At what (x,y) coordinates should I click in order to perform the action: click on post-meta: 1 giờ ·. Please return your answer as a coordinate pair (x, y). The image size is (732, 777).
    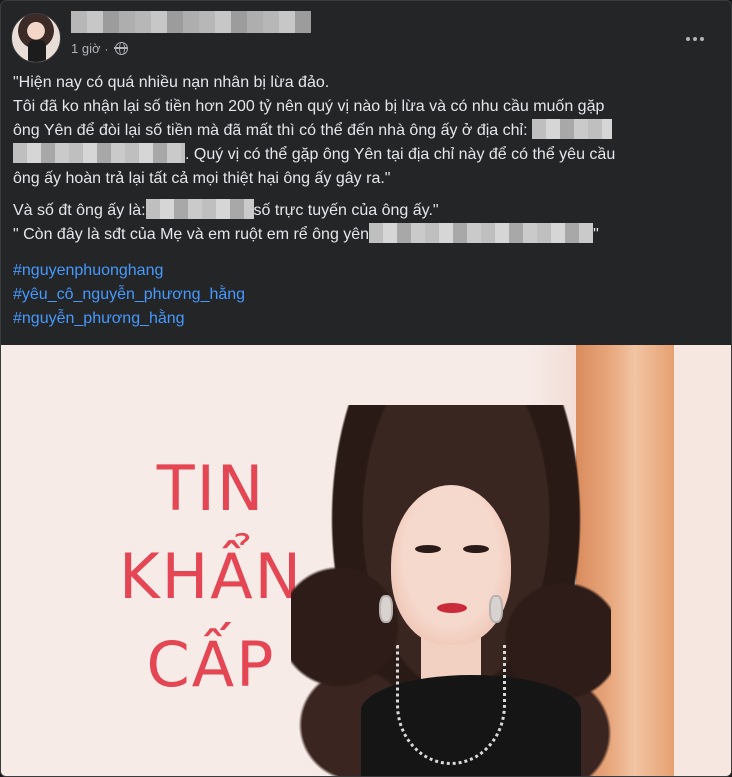
    Looking at the image, I should click on (99, 48).